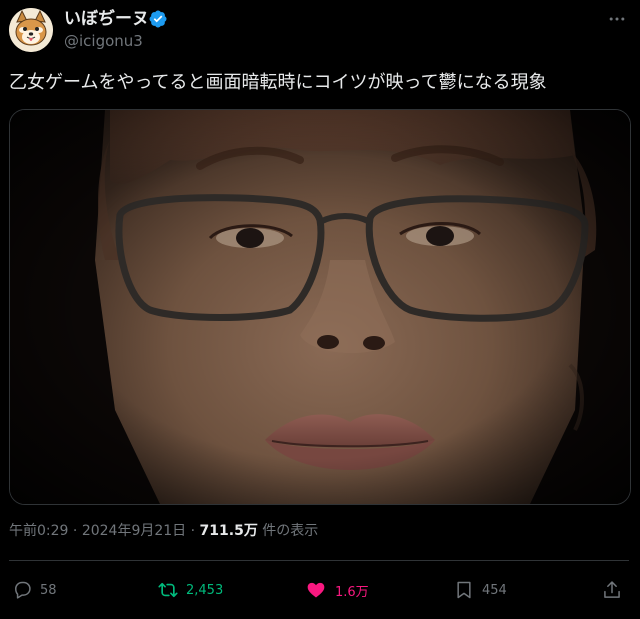 Image resolution: width=640 pixels, height=619 pixels. What do you see at coordinates (158, 19) in the screenshot?
I see `verified-badge-icon` at bounding box center [158, 19].